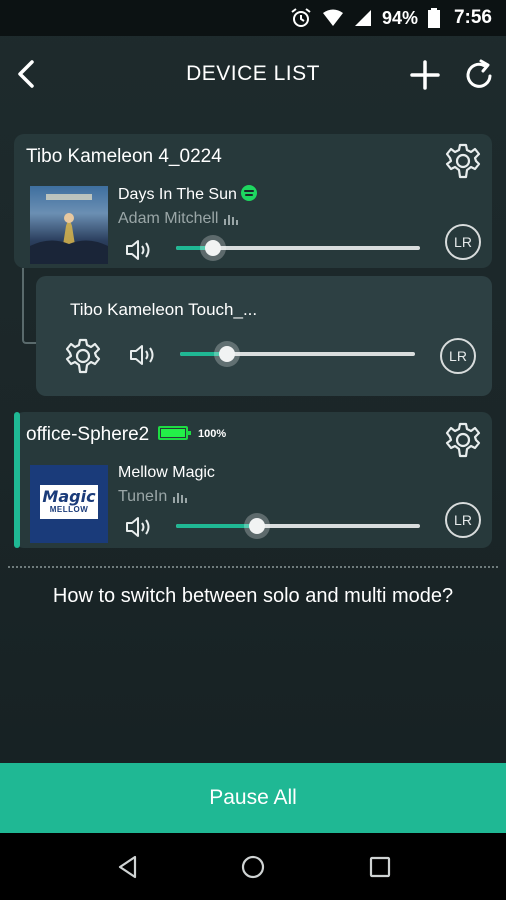 This screenshot has width=506, height=900. What do you see at coordinates (380, 867) in the screenshot?
I see `recents-square-icon` at bounding box center [380, 867].